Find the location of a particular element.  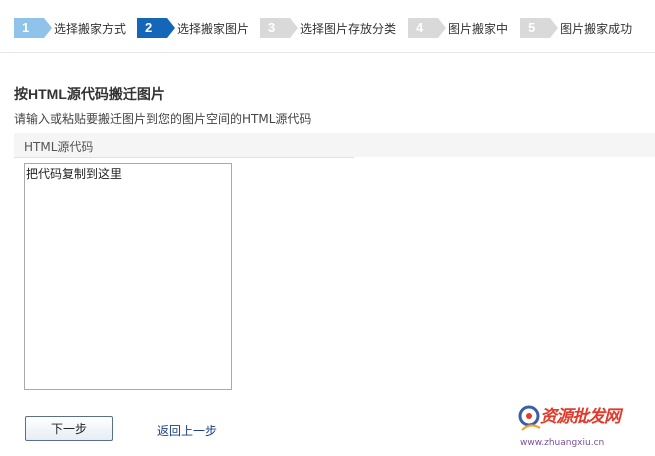

next-step-button: 下一步 is located at coordinates (69, 428).